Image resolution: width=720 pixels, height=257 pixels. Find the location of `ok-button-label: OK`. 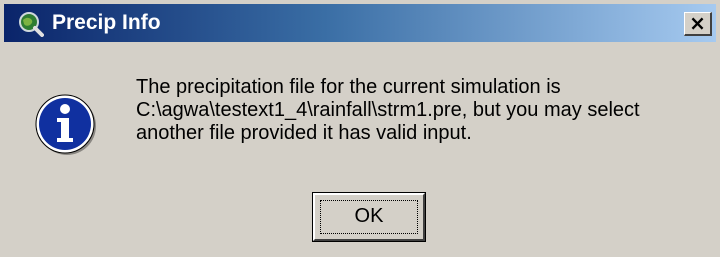

ok-button-label: OK is located at coordinates (369, 216).